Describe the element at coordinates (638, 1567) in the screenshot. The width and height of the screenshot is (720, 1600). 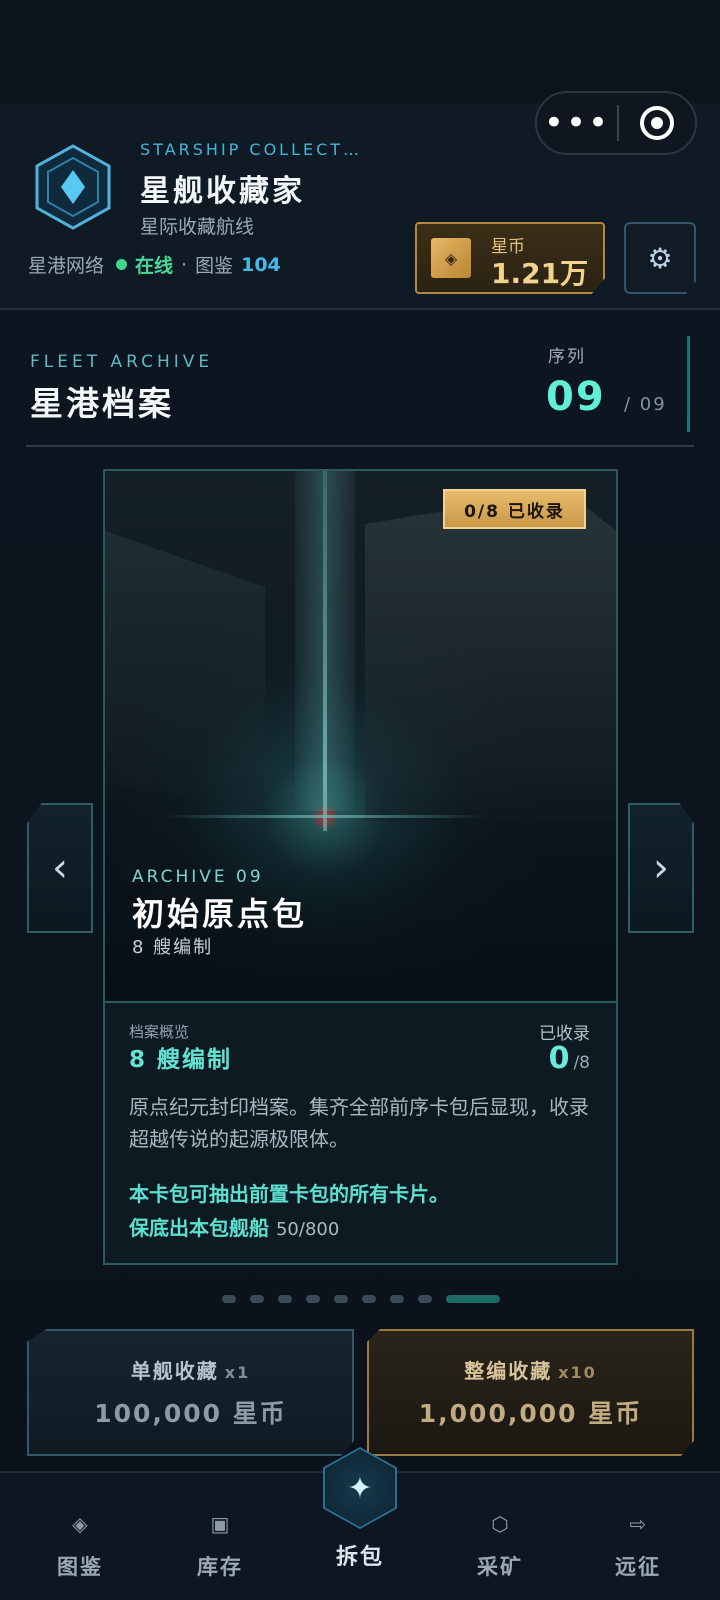
I see `tab-expedition-label: 远征` at that location.